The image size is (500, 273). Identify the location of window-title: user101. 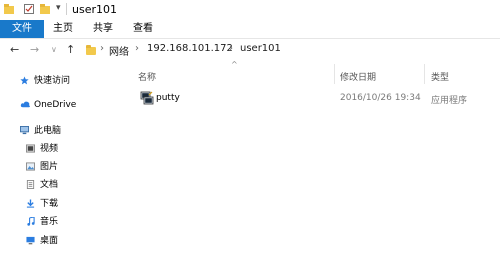
(94, 9).